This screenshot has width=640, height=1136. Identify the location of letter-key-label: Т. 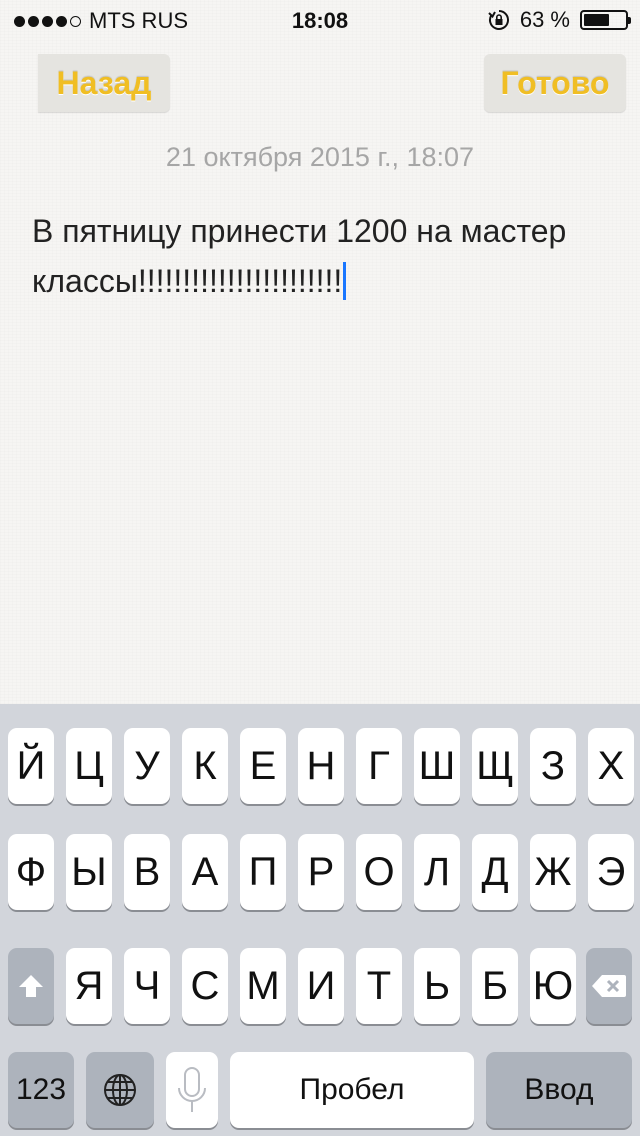
(379, 985).